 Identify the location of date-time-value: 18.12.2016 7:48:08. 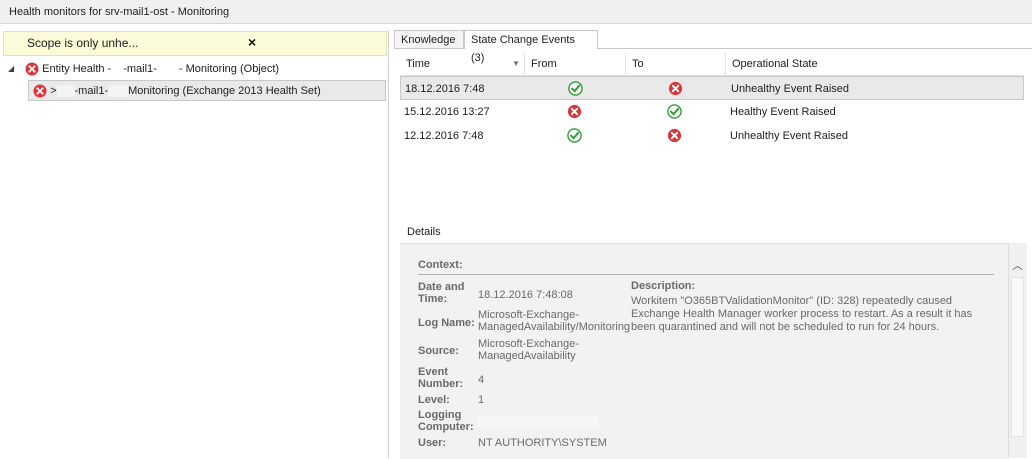
(525, 295).